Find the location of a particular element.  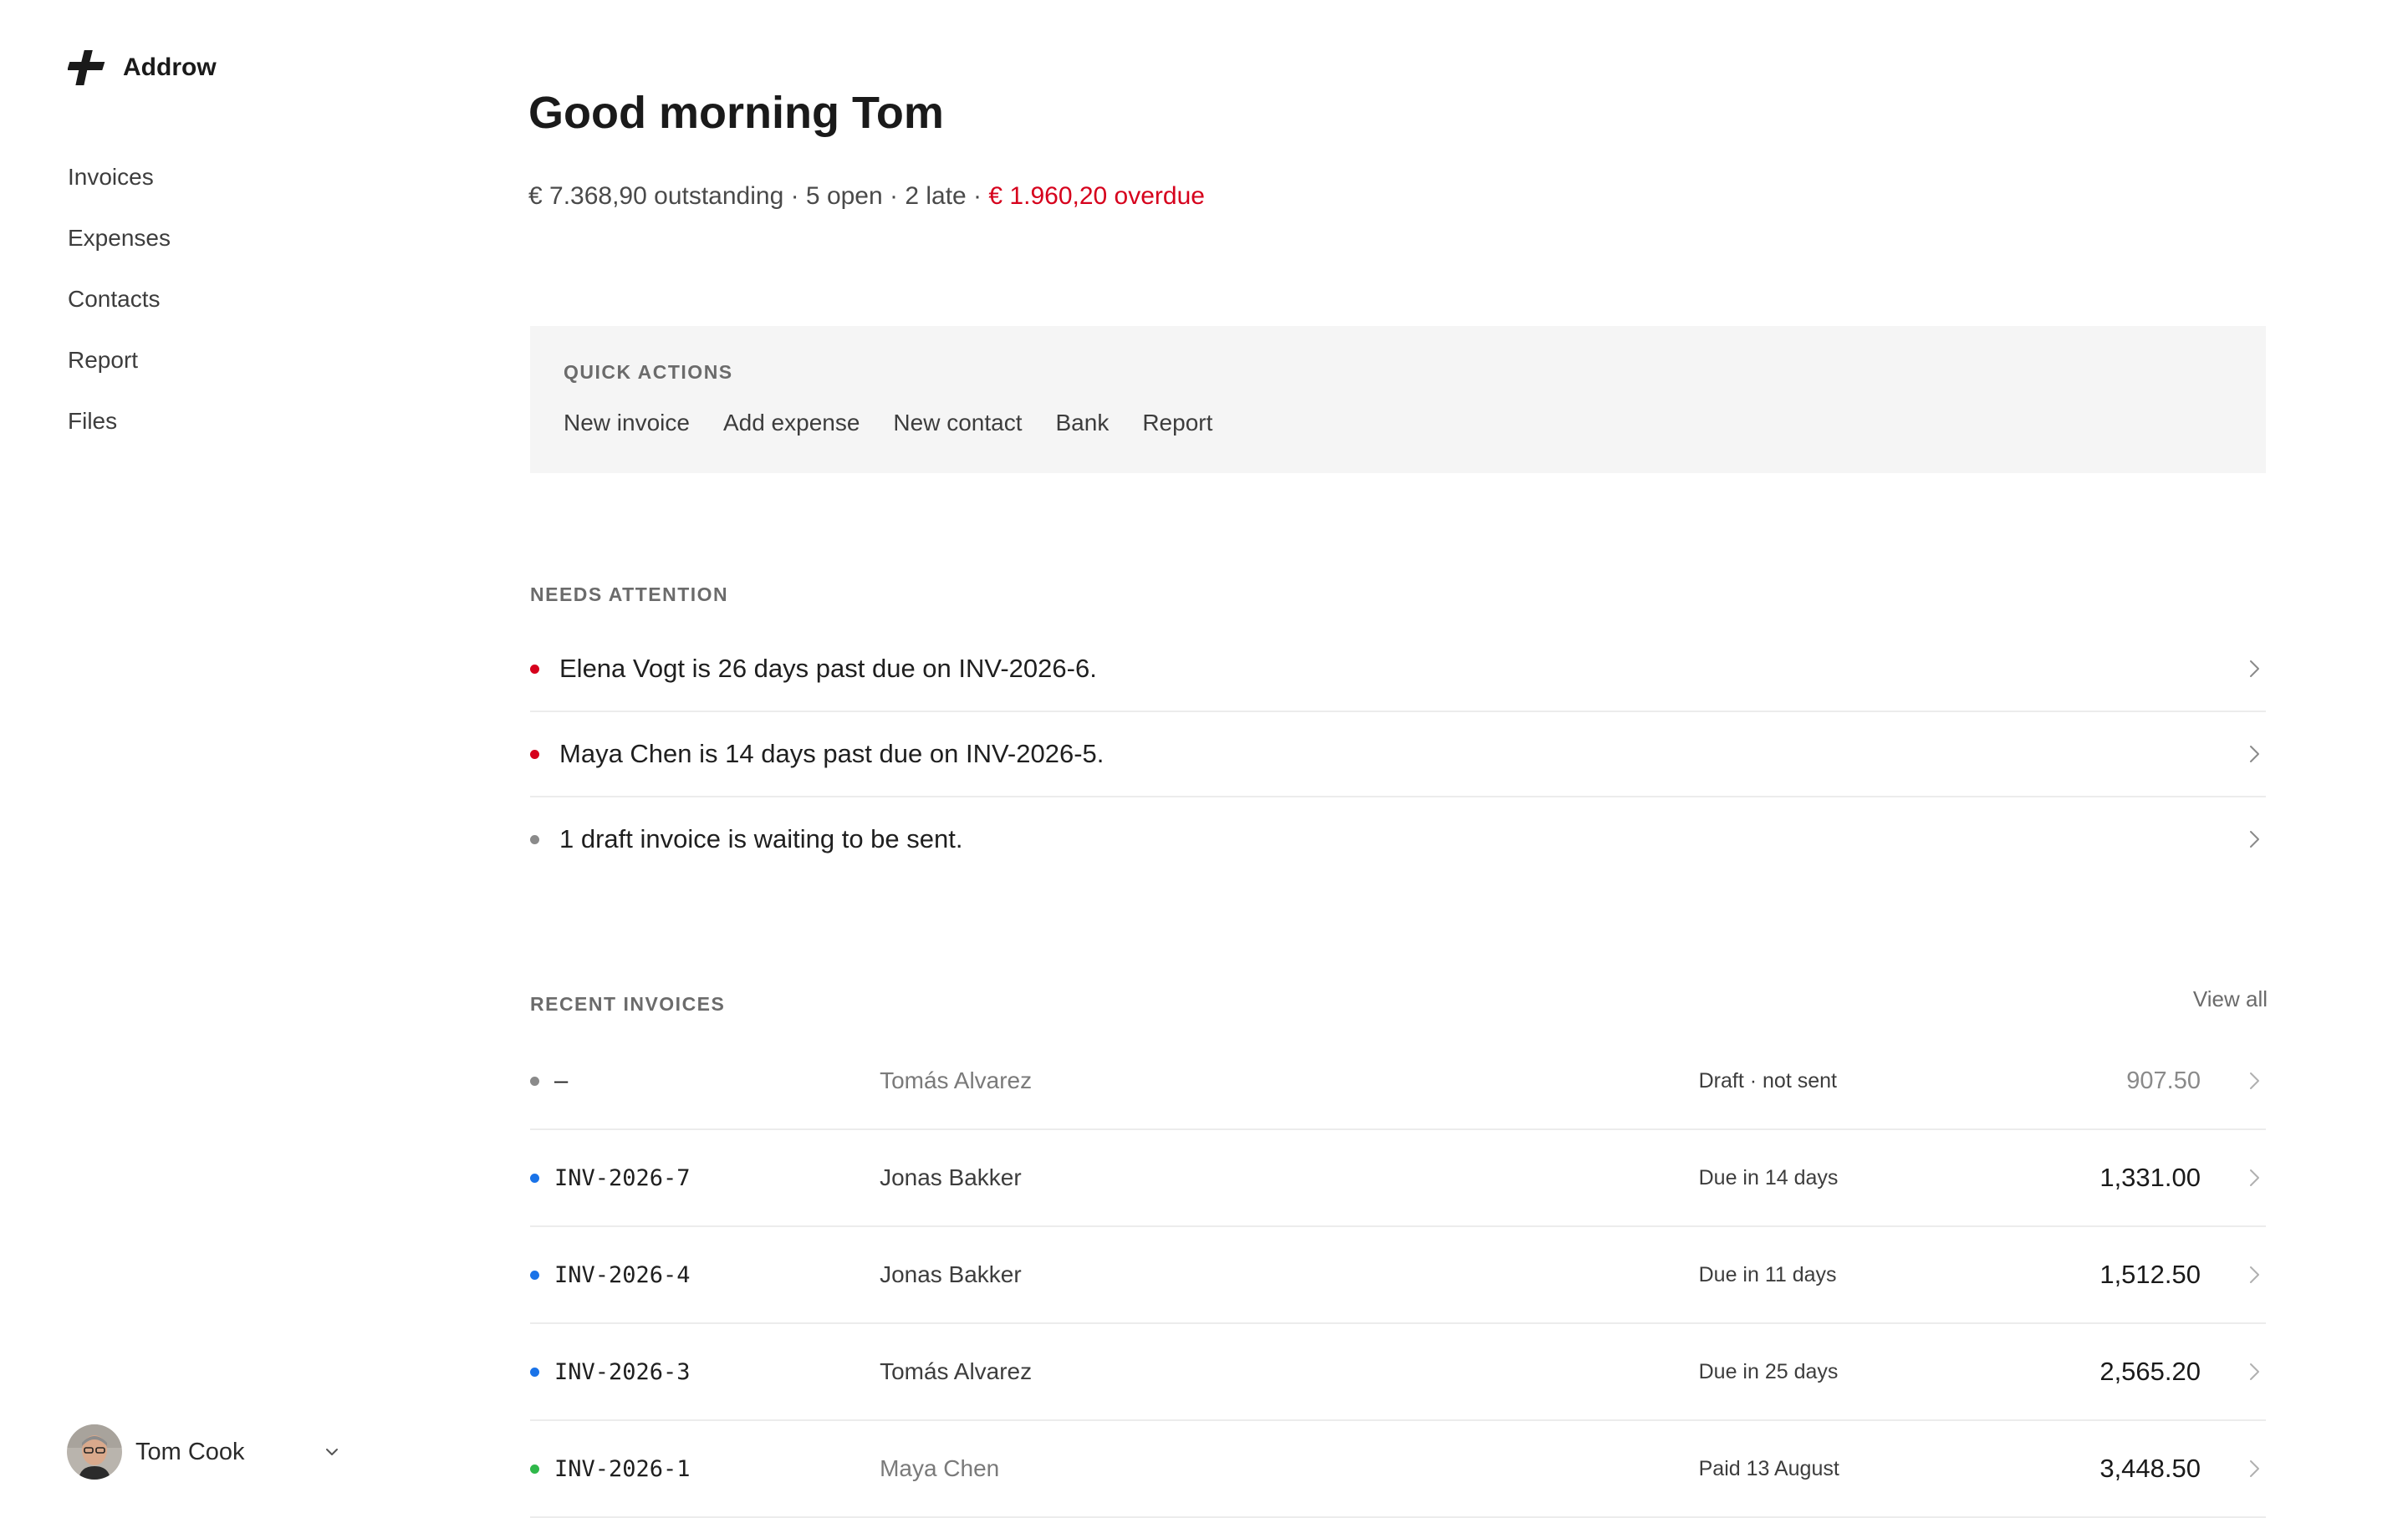

recent-invoices-label: RECENT INVOICES is located at coordinates (628, 1004).